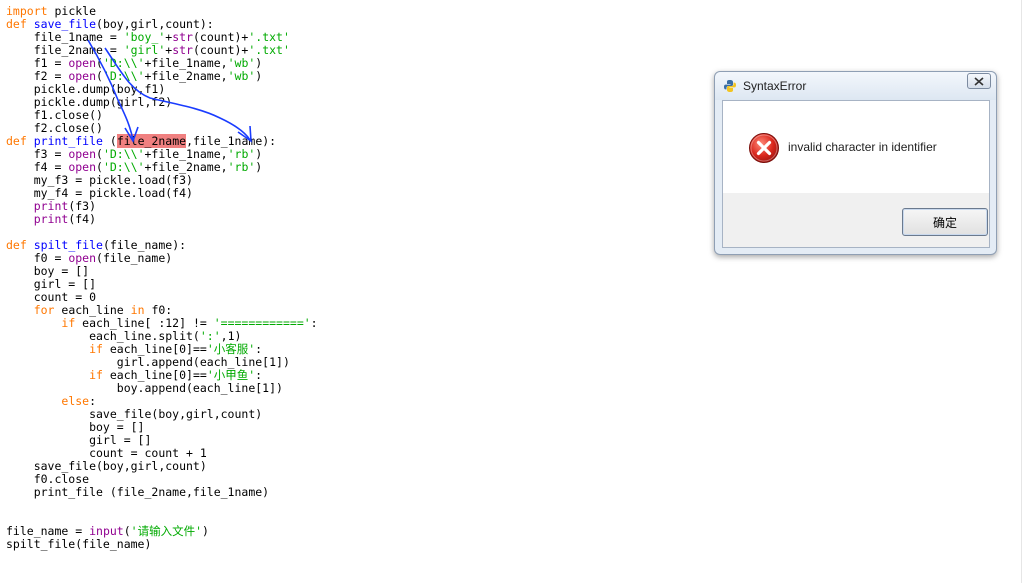  What do you see at coordinates (75, 401) in the screenshot?
I see `code-token: else` at bounding box center [75, 401].